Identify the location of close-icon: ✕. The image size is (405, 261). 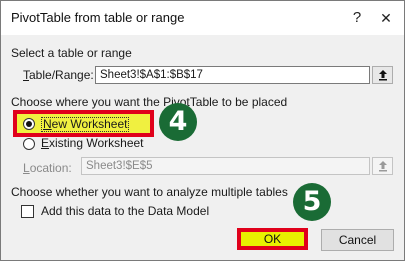
(386, 18).